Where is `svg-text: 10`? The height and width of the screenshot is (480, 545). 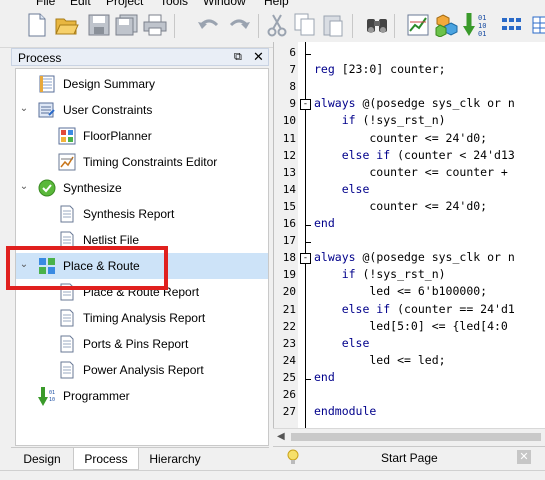 svg-text: 10 is located at coordinates (52, 400).